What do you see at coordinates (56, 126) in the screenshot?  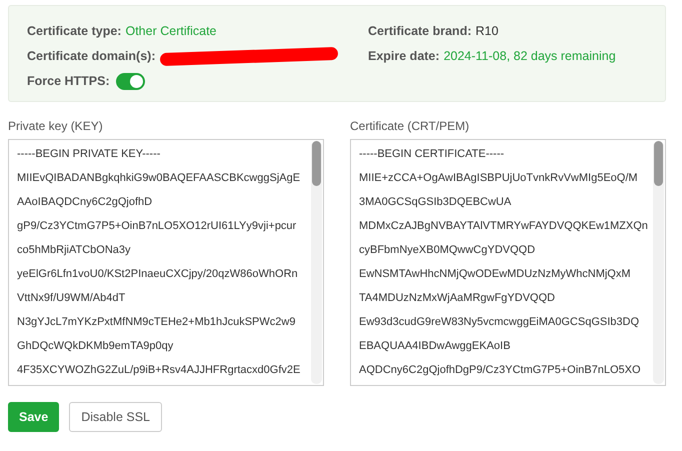 I see `field-label: Private key (KEY)` at bounding box center [56, 126].